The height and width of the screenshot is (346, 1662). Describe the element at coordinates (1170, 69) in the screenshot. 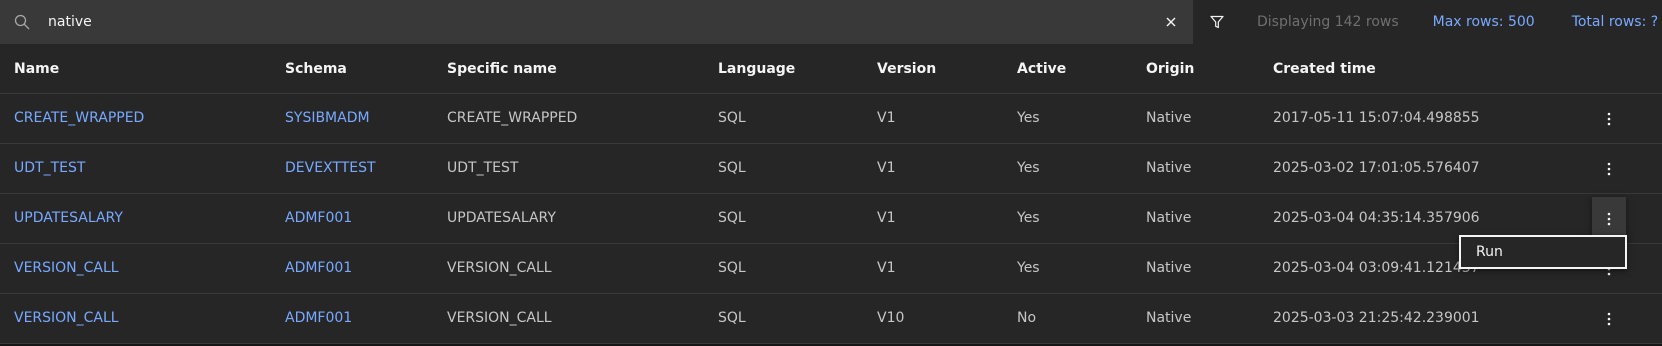

I see `column-header-origin: Origin` at that location.